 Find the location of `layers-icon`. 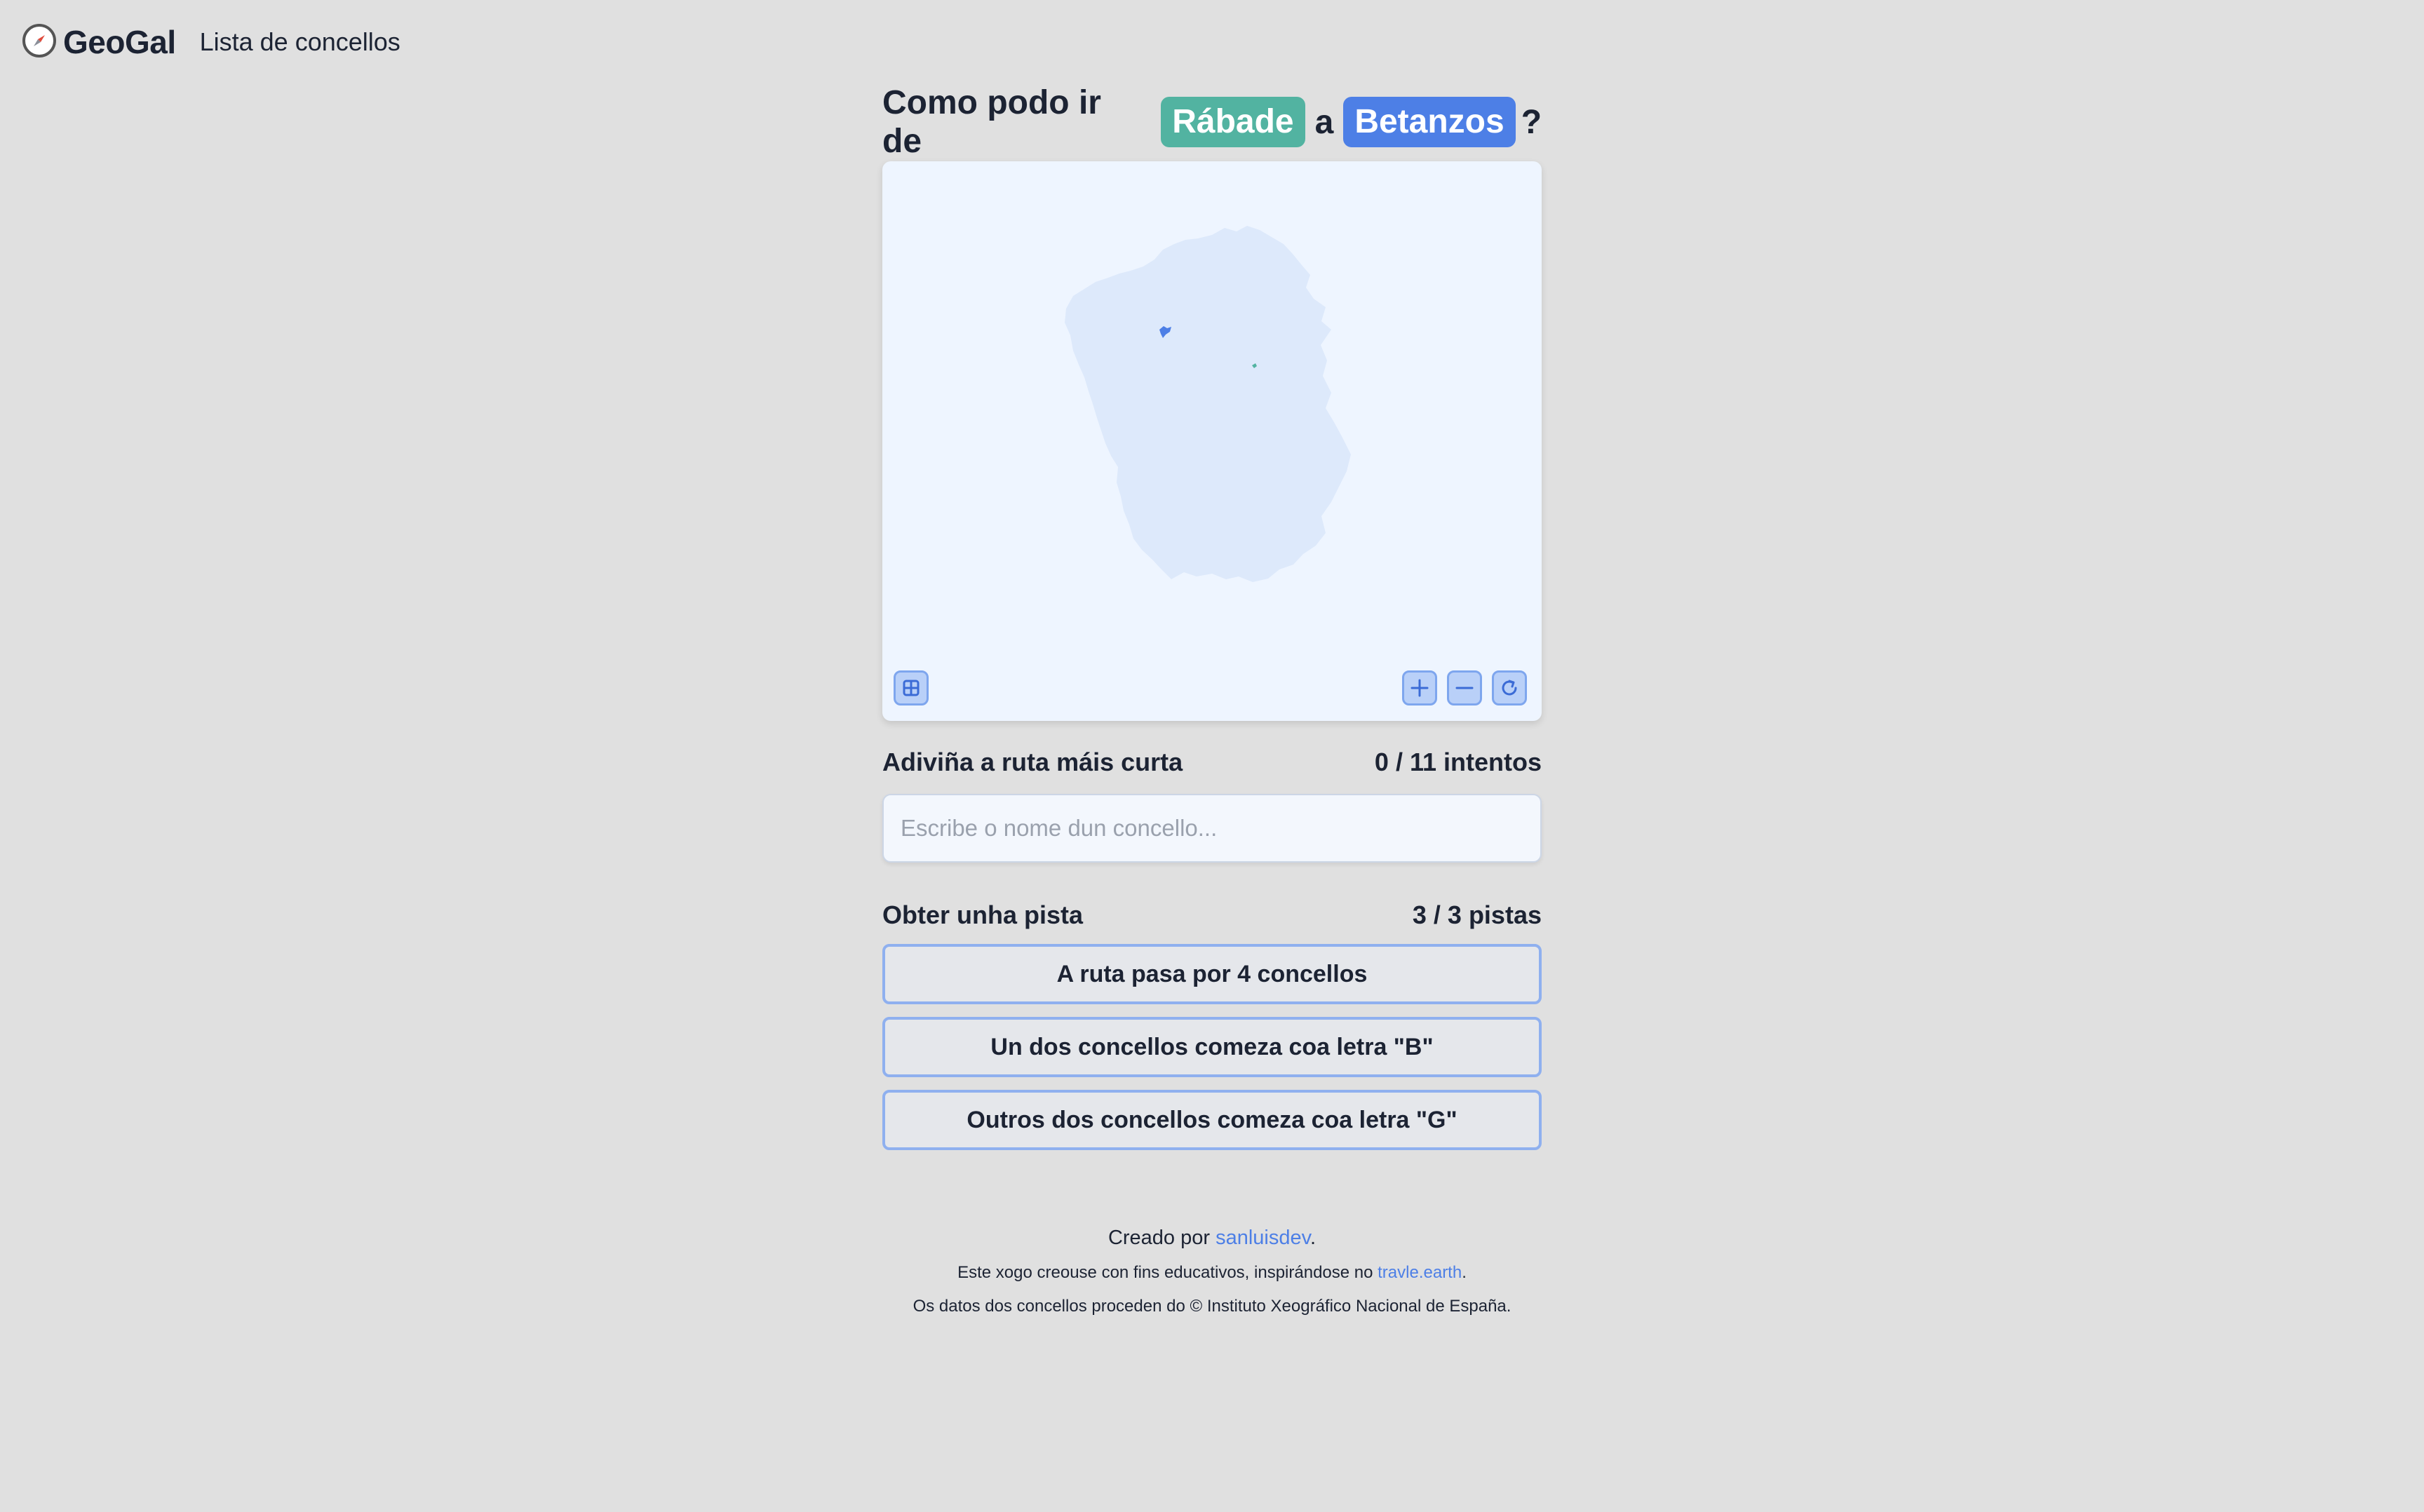

layers-icon is located at coordinates (911, 688).